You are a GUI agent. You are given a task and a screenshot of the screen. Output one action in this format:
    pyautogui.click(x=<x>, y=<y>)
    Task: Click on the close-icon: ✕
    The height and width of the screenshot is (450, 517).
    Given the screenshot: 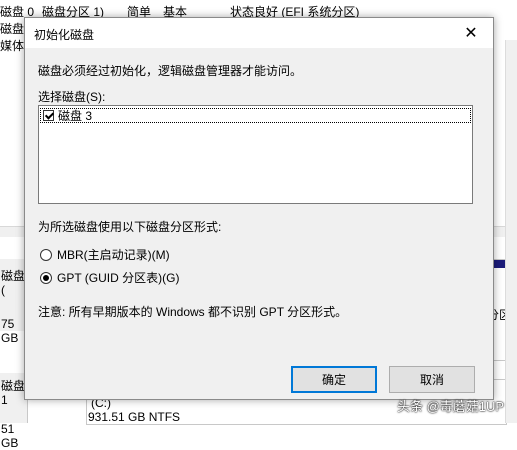 What is the action you would take?
    pyautogui.click(x=471, y=33)
    